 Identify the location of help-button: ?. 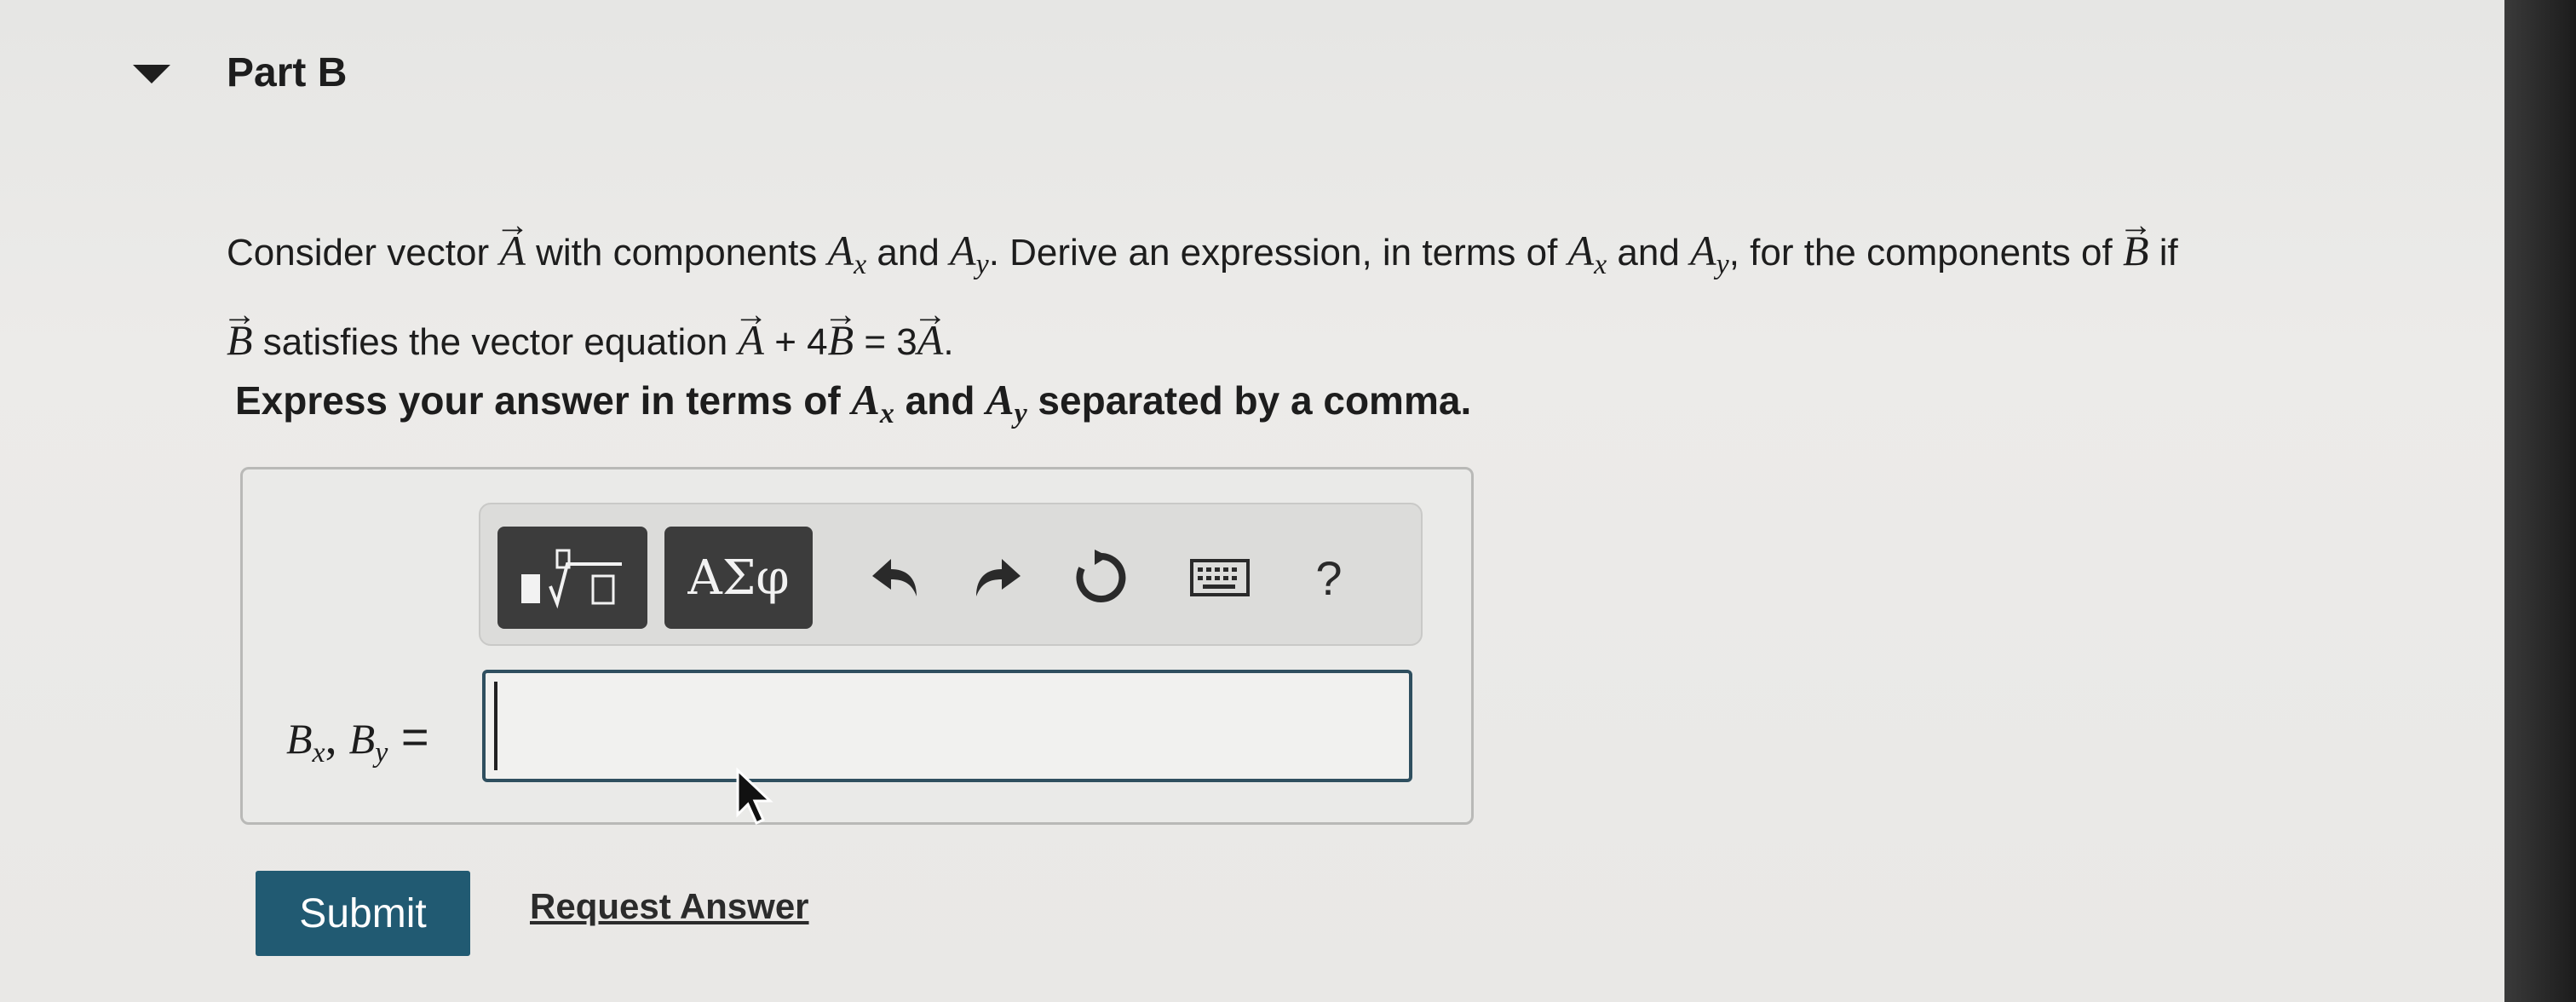
(1329, 577).